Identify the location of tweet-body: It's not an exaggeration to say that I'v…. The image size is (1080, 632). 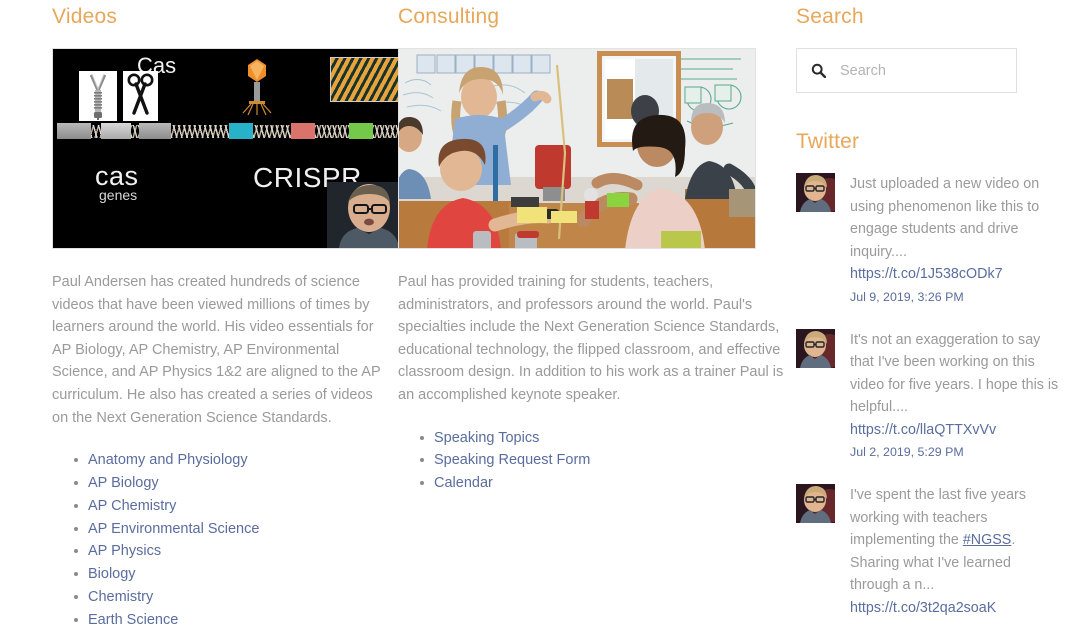
(955, 396).